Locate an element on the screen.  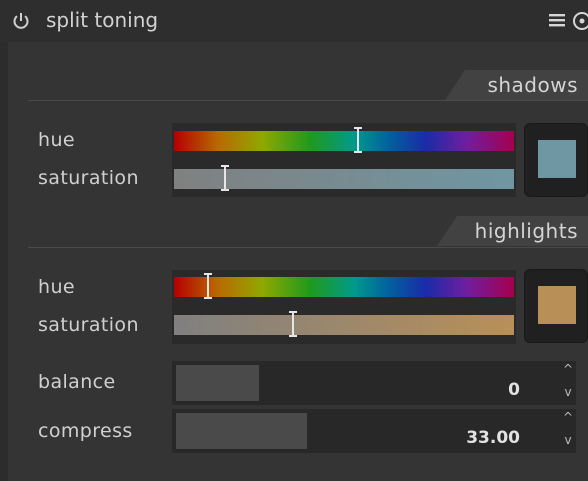
compress-slider-fill is located at coordinates (241, 431).